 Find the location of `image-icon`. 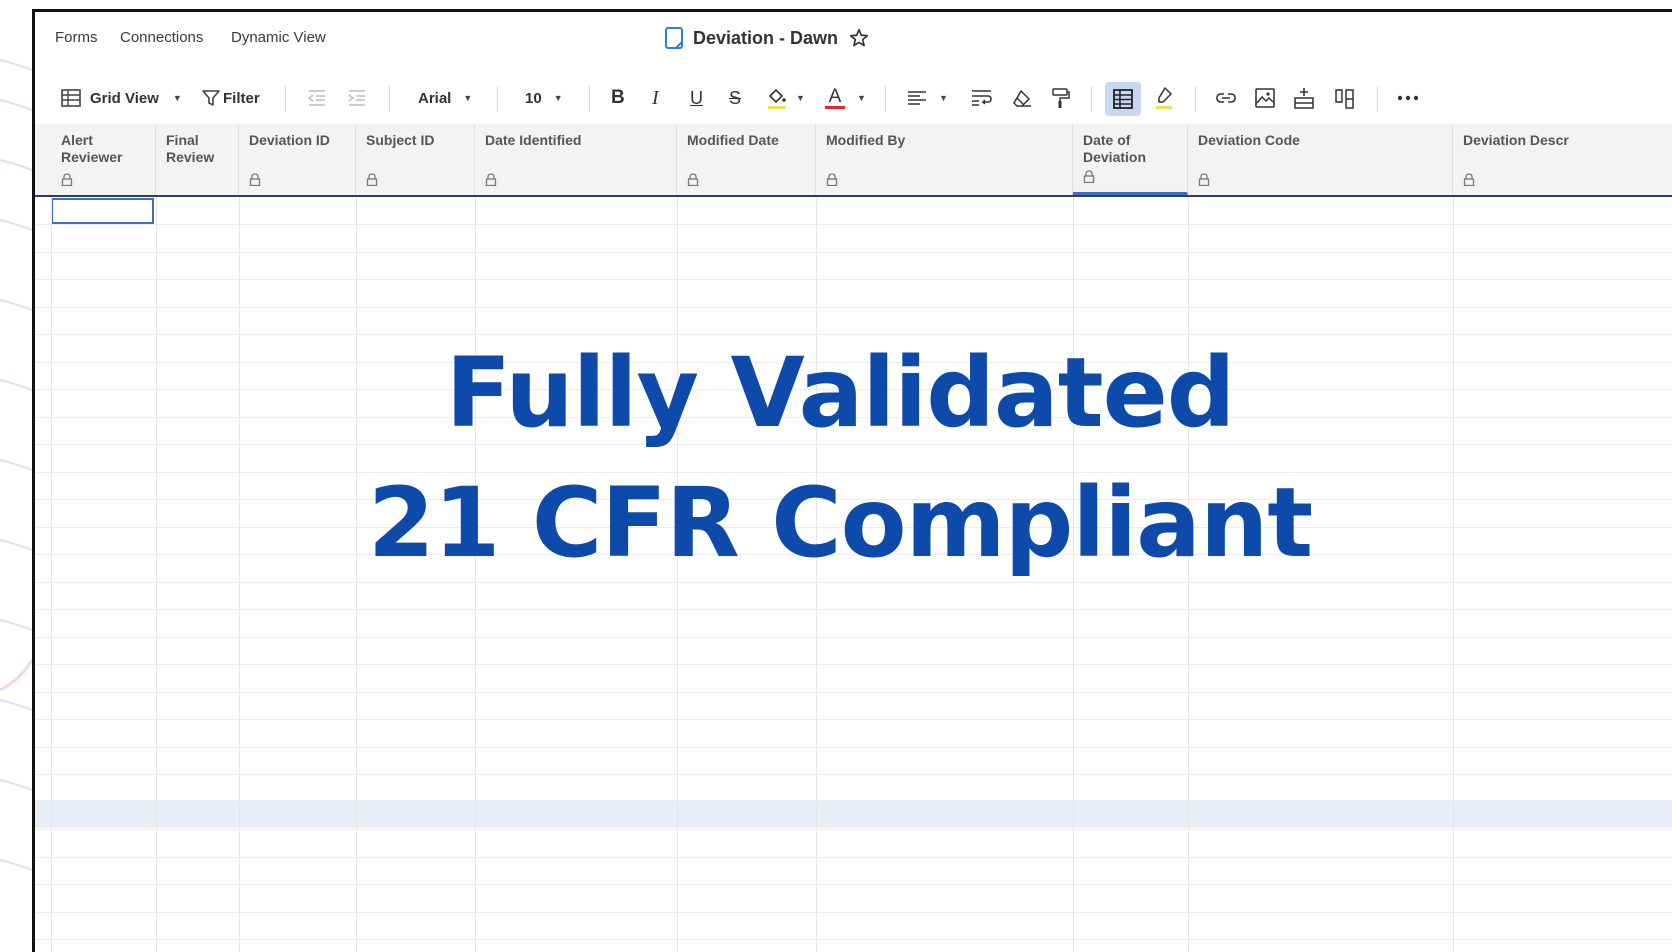

image-icon is located at coordinates (1265, 98).